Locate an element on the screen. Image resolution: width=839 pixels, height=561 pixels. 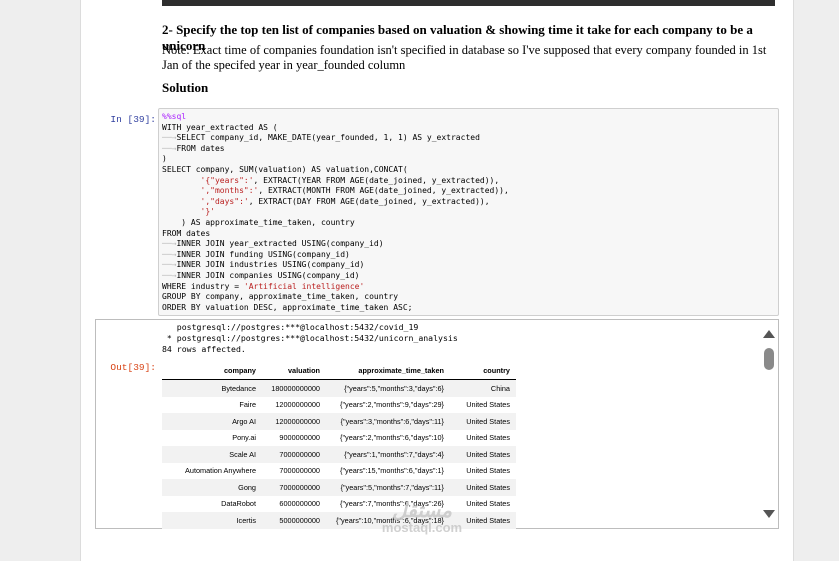
watermark-url: mostaql.com is located at coordinates (422, 527).